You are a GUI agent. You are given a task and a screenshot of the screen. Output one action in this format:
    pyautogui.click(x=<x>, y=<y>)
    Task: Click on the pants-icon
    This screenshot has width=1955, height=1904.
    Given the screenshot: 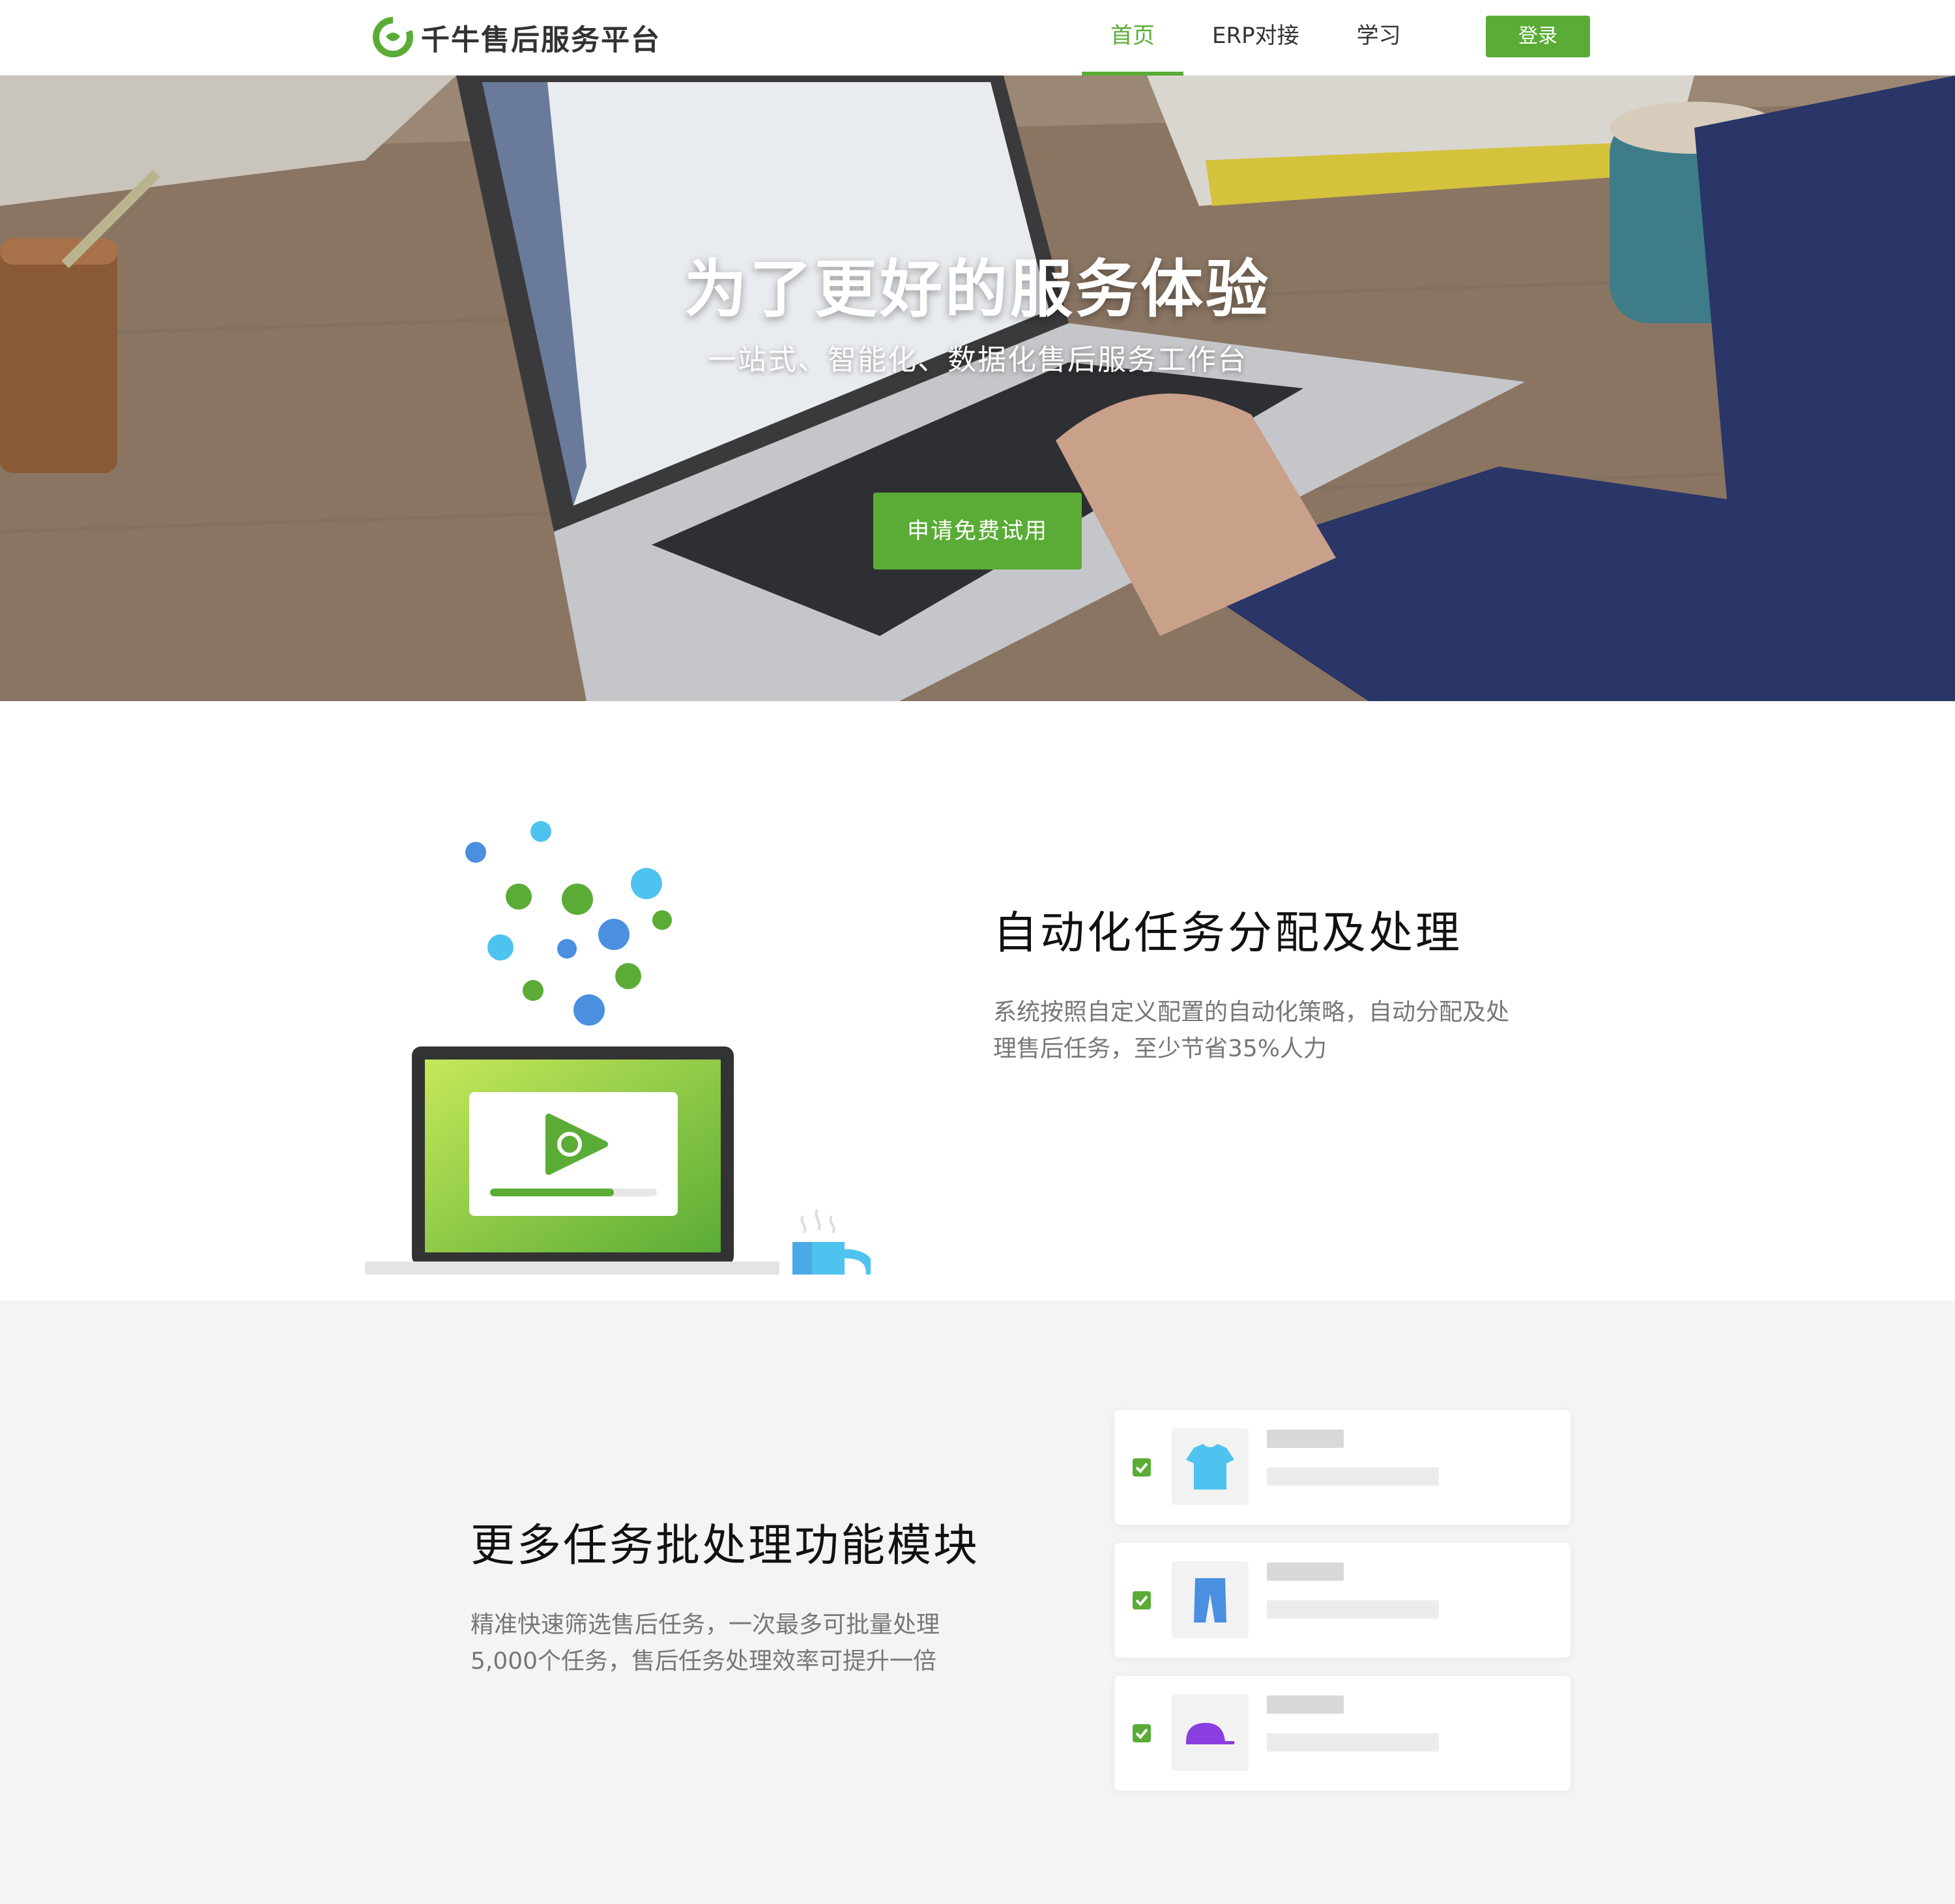 What is the action you would take?
    pyautogui.click(x=1210, y=1601)
    